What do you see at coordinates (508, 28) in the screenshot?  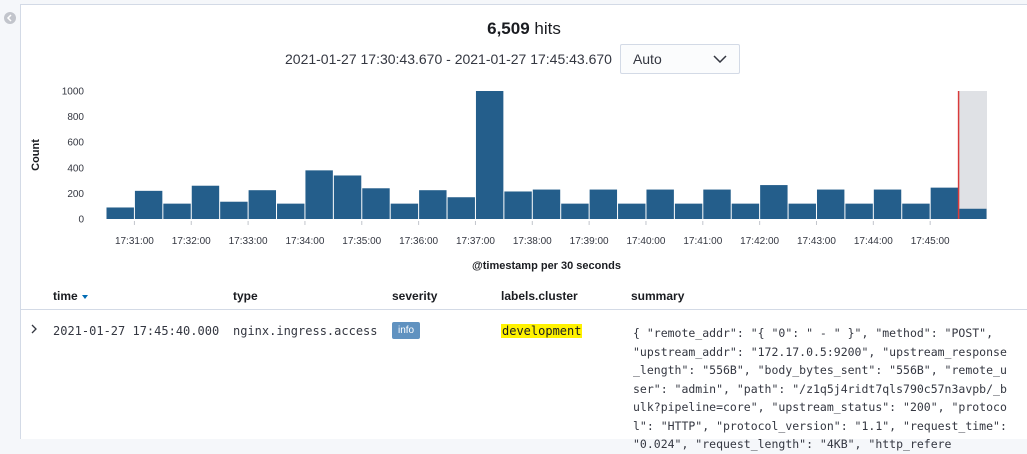 I see `hits-number: 6,509` at bounding box center [508, 28].